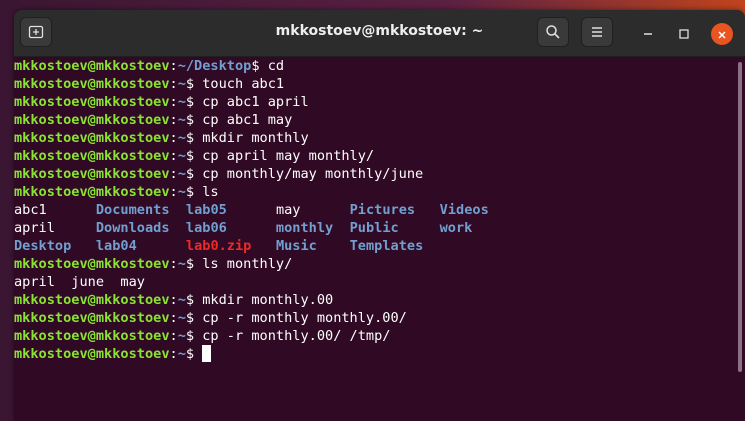 This screenshot has width=745, height=421. What do you see at coordinates (214, 66) in the screenshot?
I see `prompt-path: ~/Desktop` at bounding box center [214, 66].